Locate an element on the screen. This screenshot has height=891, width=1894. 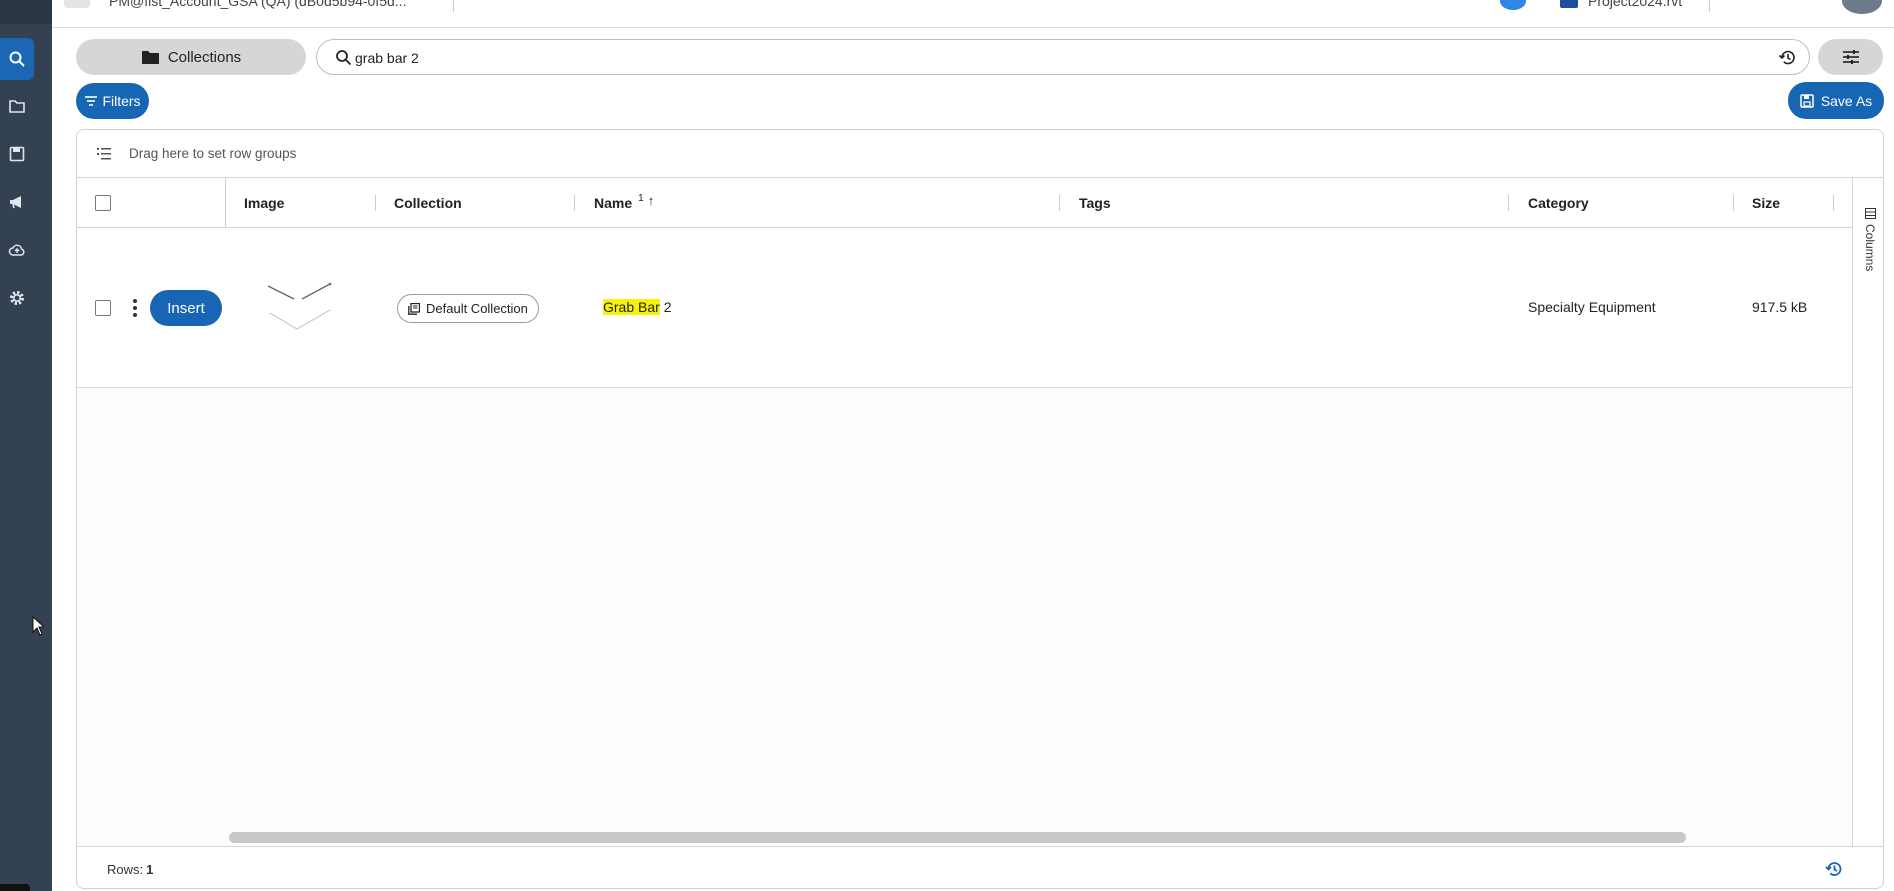
rail-search-button is located at coordinates (17, 59).